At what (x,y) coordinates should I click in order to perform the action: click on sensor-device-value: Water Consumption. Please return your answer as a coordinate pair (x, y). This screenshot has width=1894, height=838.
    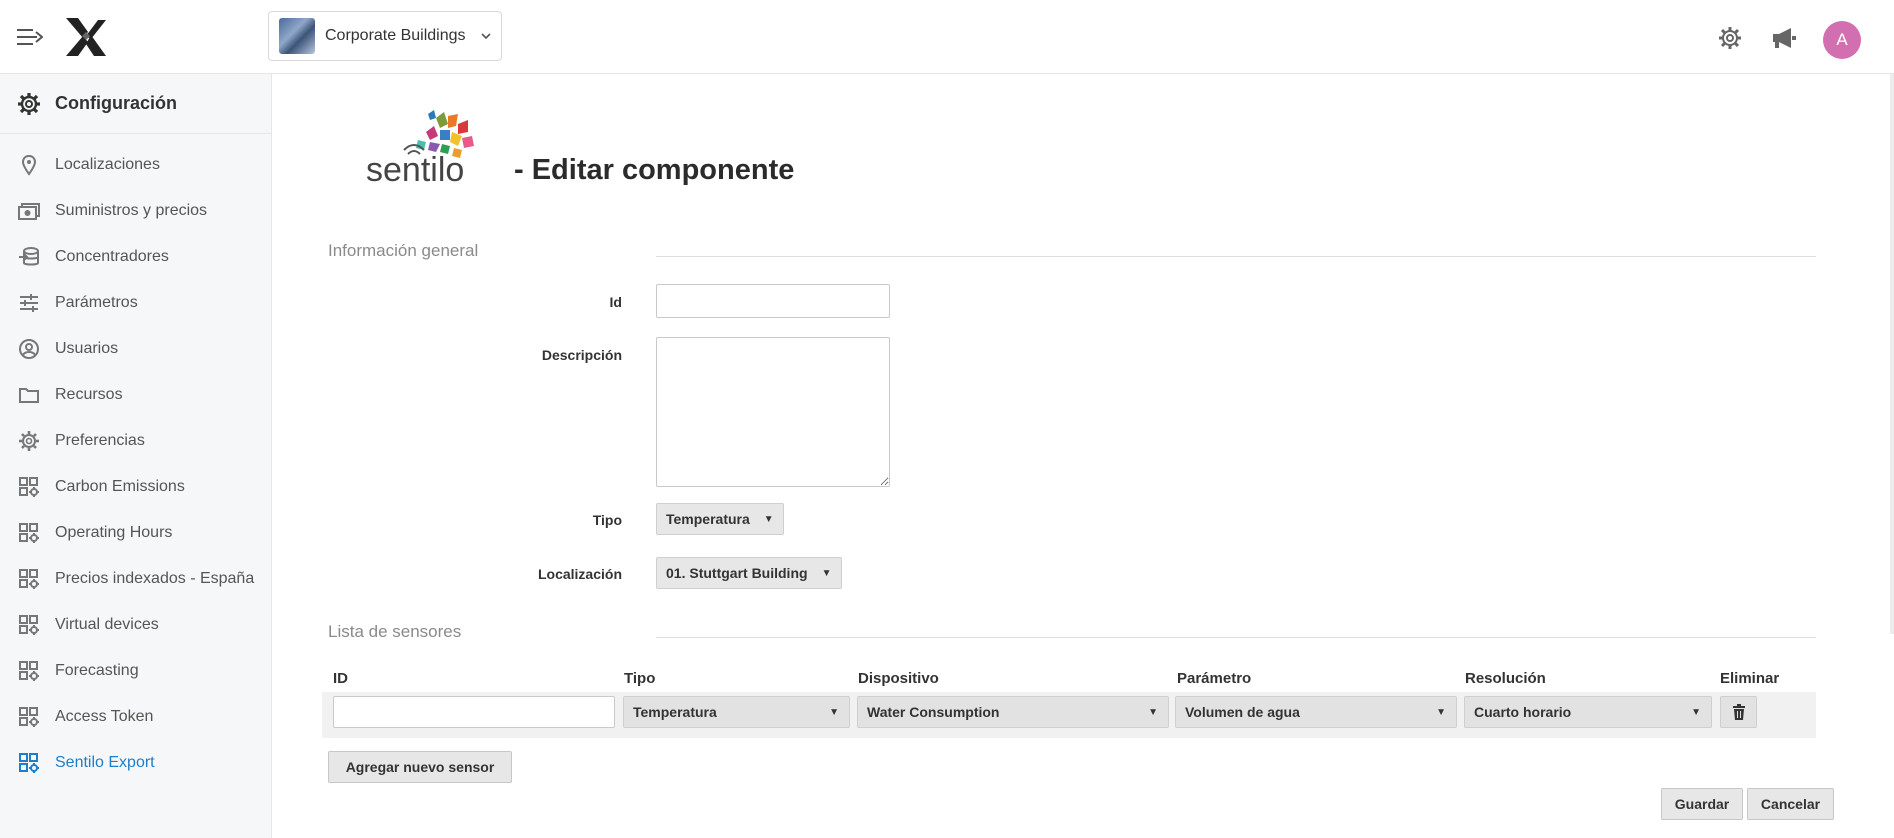
    Looking at the image, I should click on (933, 712).